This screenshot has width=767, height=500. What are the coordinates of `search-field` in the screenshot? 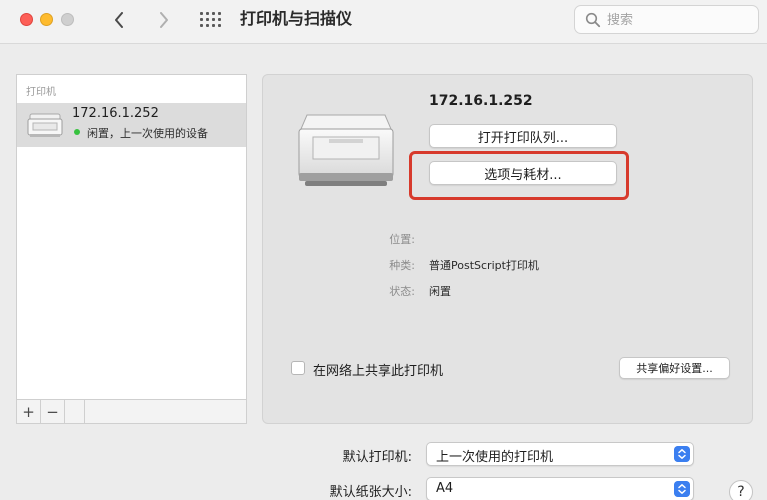 It's located at (666, 19).